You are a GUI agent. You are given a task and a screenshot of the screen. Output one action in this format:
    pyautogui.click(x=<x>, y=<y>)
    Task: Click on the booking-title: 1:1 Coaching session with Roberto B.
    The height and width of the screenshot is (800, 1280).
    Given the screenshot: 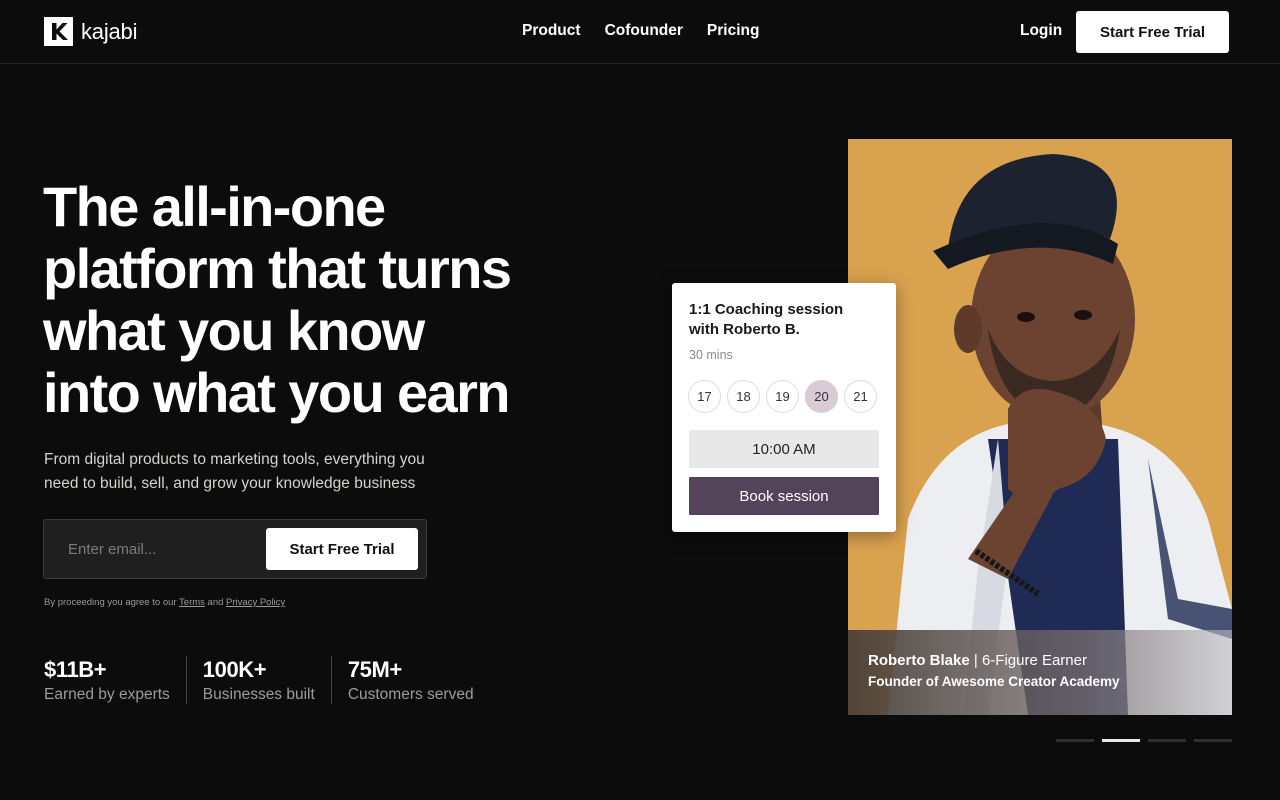 What is the action you would take?
    pyautogui.click(x=784, y=320)
    